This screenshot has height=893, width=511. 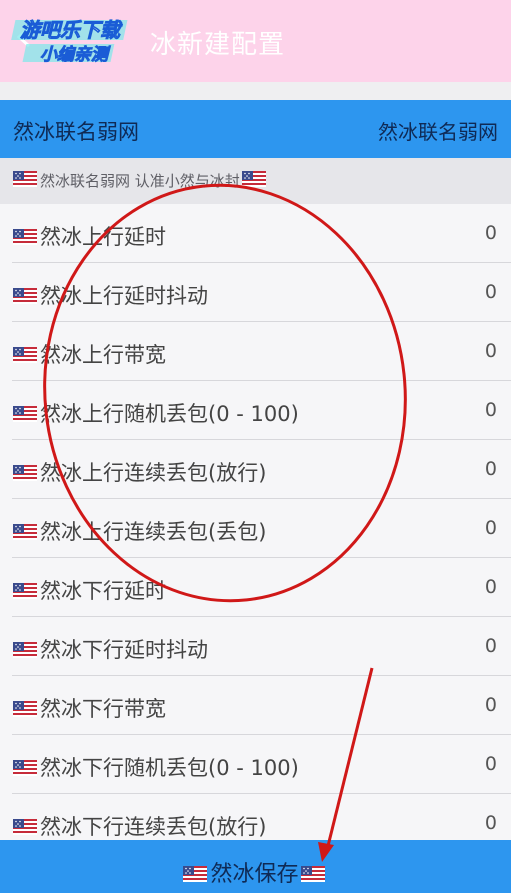 What do you see at coordinates (140, 181) in the screenshot?
I see `notice-text: 然冰联名弱网 认准小然与冰封` at bounding box center [140, 181].